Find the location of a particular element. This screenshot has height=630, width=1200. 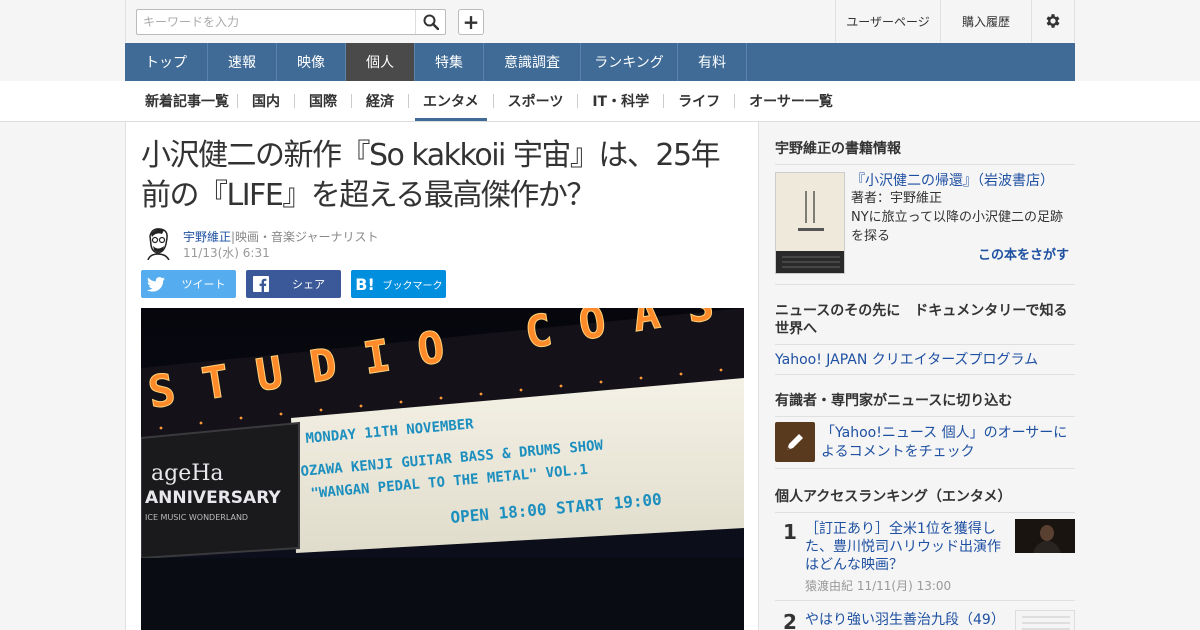

add-button: + is located at coordinates (471, 22).